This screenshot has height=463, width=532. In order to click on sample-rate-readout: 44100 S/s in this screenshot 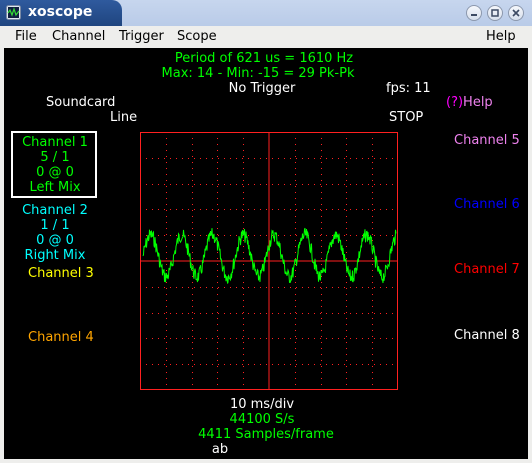, I will do `click(262, 419)`.